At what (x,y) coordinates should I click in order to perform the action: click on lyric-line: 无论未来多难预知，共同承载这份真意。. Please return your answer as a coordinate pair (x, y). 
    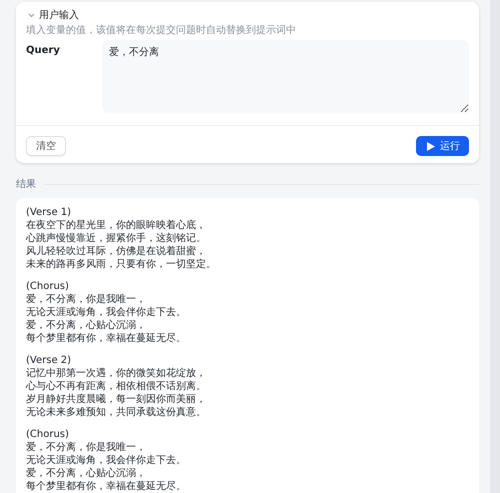
    Looking at the image, I should click on (116, 412).